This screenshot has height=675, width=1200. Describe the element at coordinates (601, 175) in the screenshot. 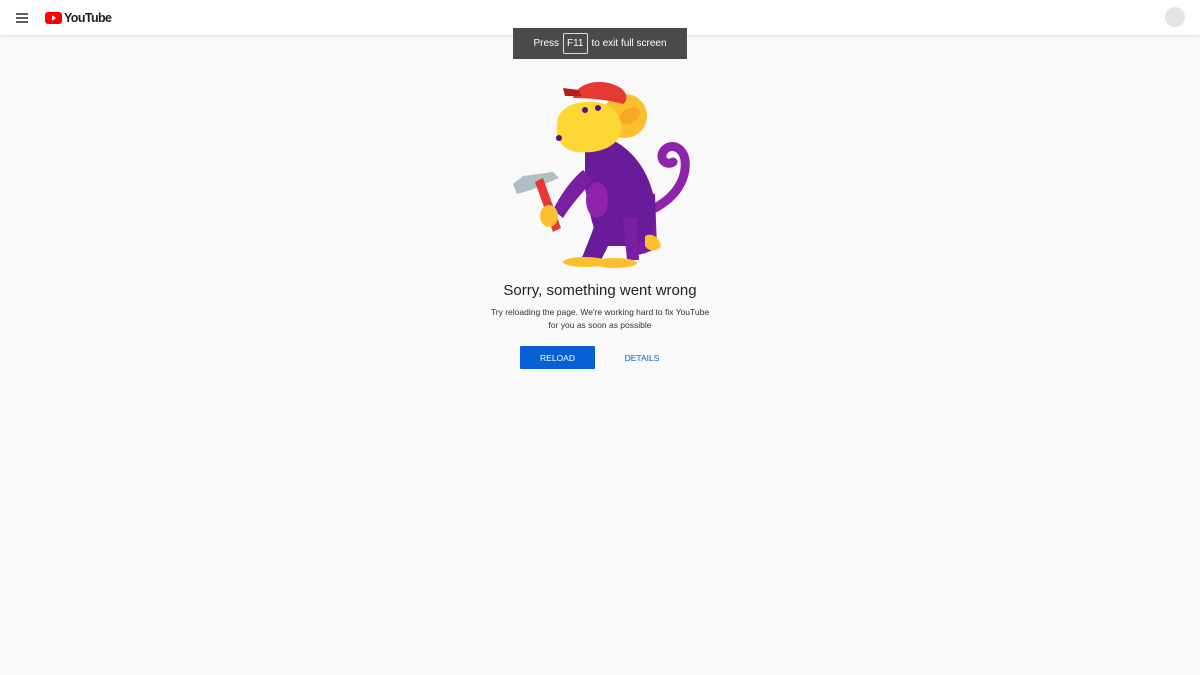

I see `monkey-illustration` at that location.